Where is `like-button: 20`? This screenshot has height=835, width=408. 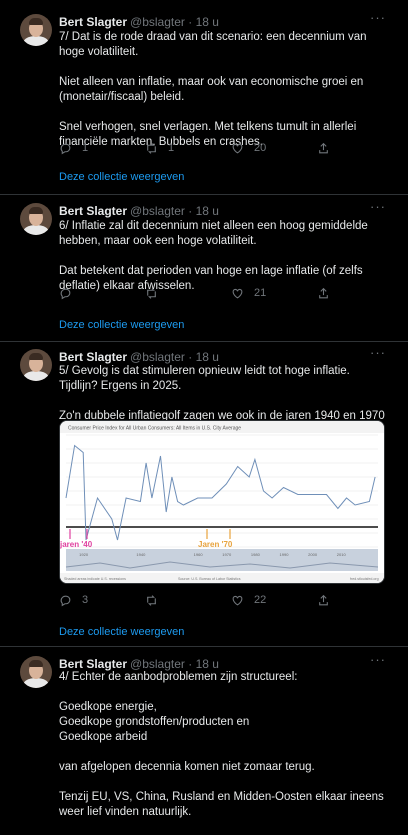
like-button: 20 is located at coordinates (248, 148).